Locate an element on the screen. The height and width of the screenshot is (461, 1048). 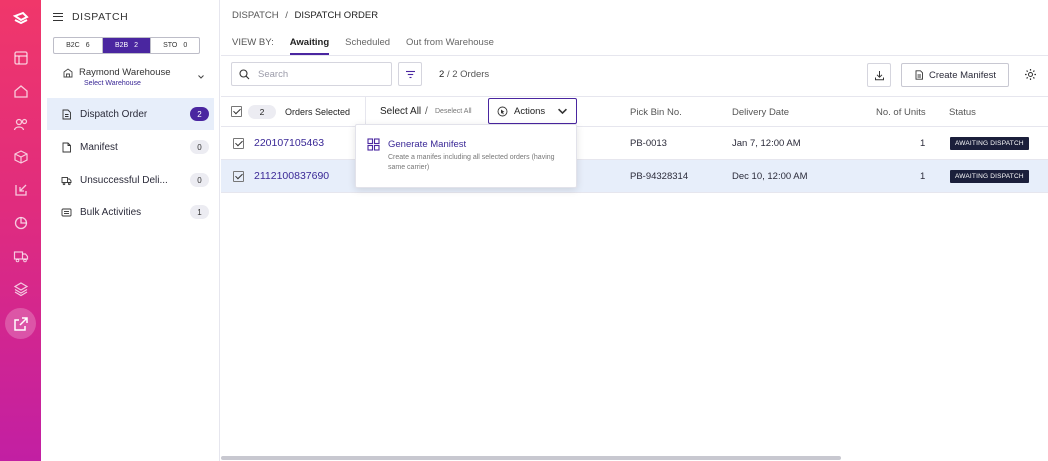
warehouse-icon is located at coordinates (68, 73).